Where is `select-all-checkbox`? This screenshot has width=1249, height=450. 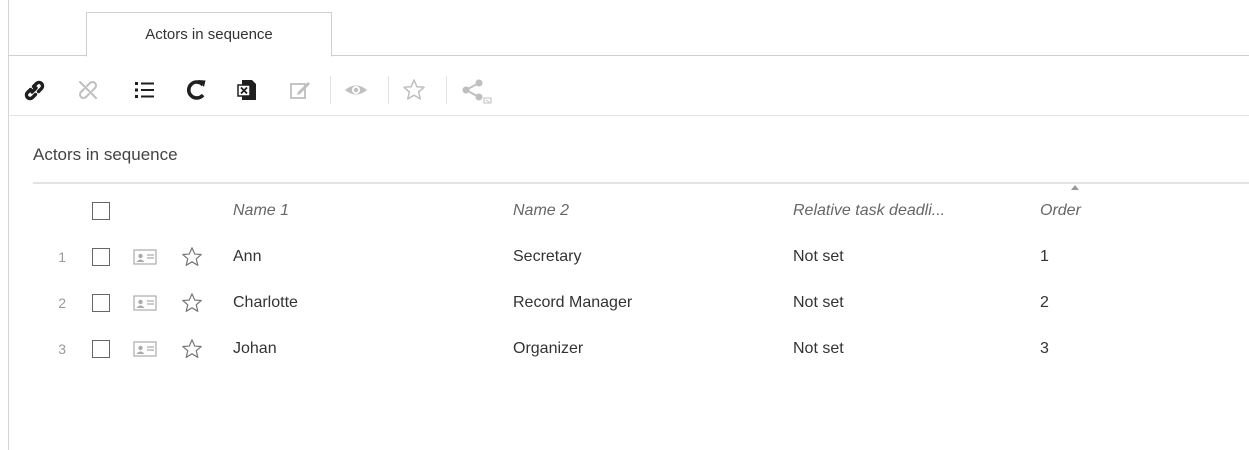
select-all-checkbox is located at coordinates (101, 211).